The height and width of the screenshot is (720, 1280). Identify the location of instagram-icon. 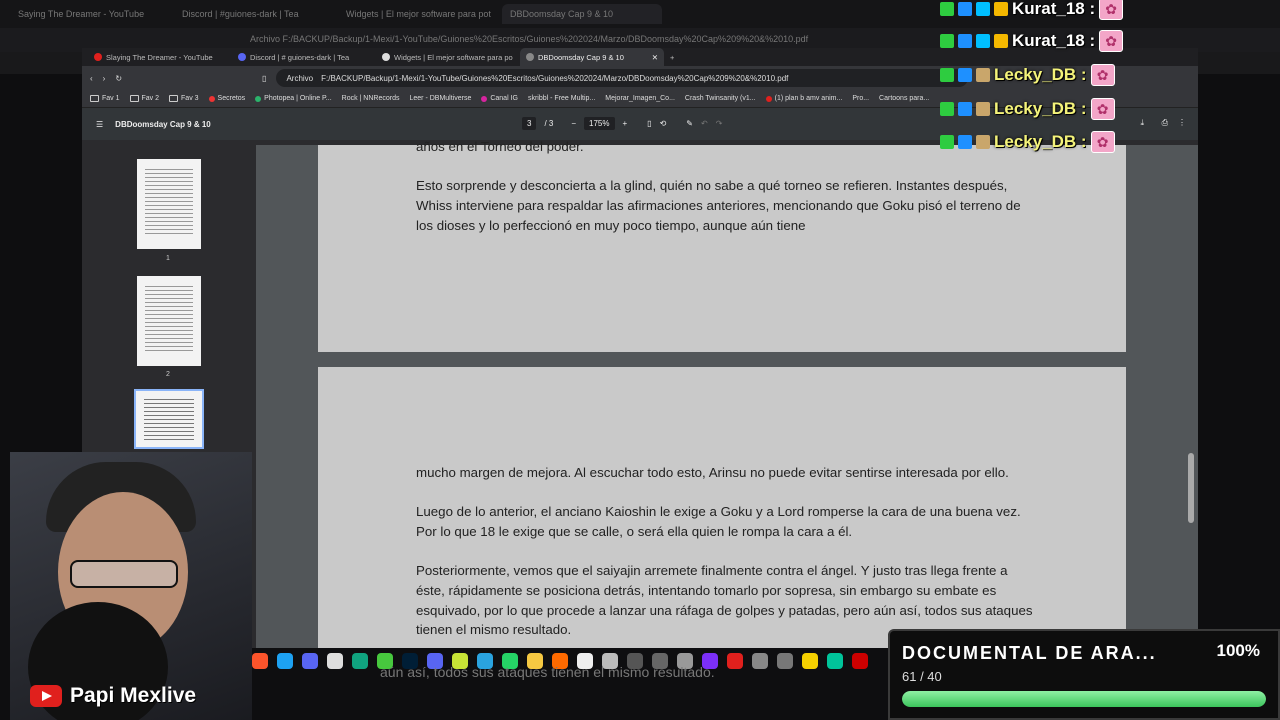
(484, 98).